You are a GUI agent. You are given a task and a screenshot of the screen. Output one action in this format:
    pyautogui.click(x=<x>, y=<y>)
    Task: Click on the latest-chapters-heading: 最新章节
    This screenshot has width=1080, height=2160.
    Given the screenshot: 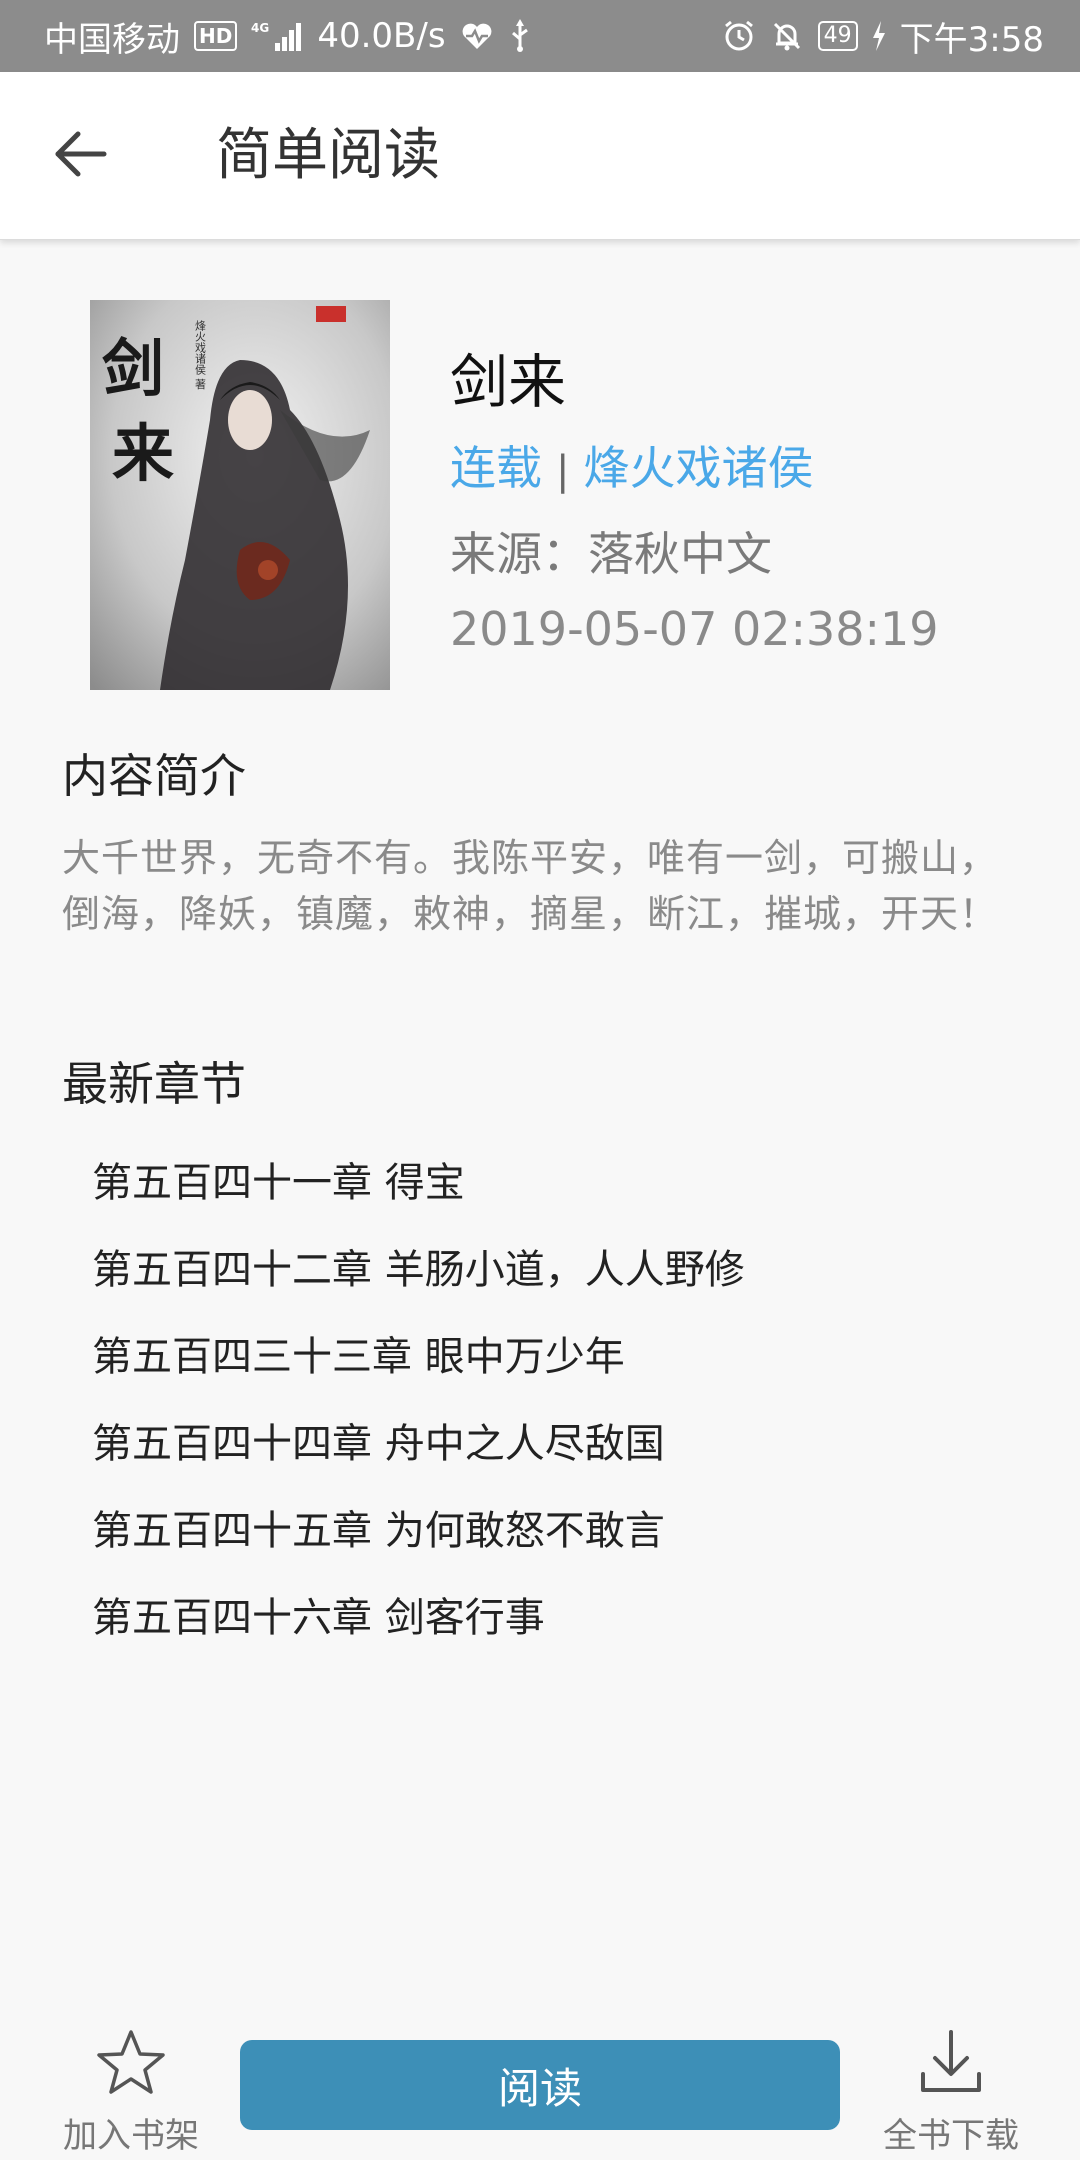 What is the action you would take?
    pyautogui.click(x=154, y=1084)
    